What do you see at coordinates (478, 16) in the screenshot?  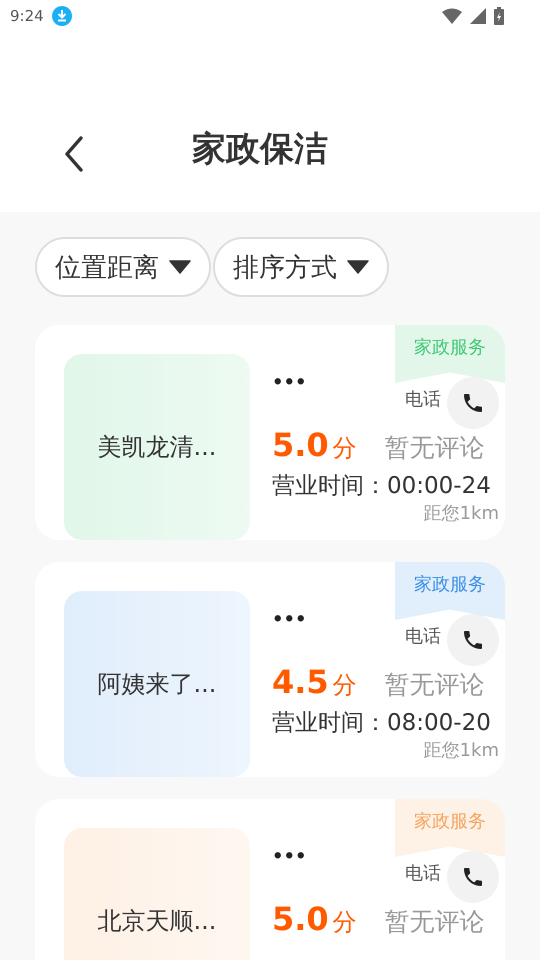 I see `signal-icon` at bounding box center [478, 16].